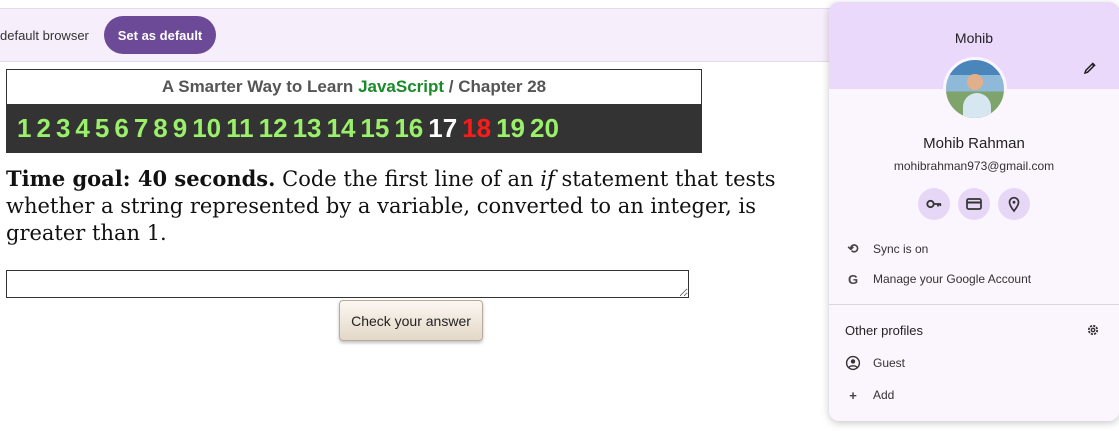 The image size is (1119, 431). Describe the element at coordinates (853, 395) in the screenshot. I see `plus-icon: +` at that location.